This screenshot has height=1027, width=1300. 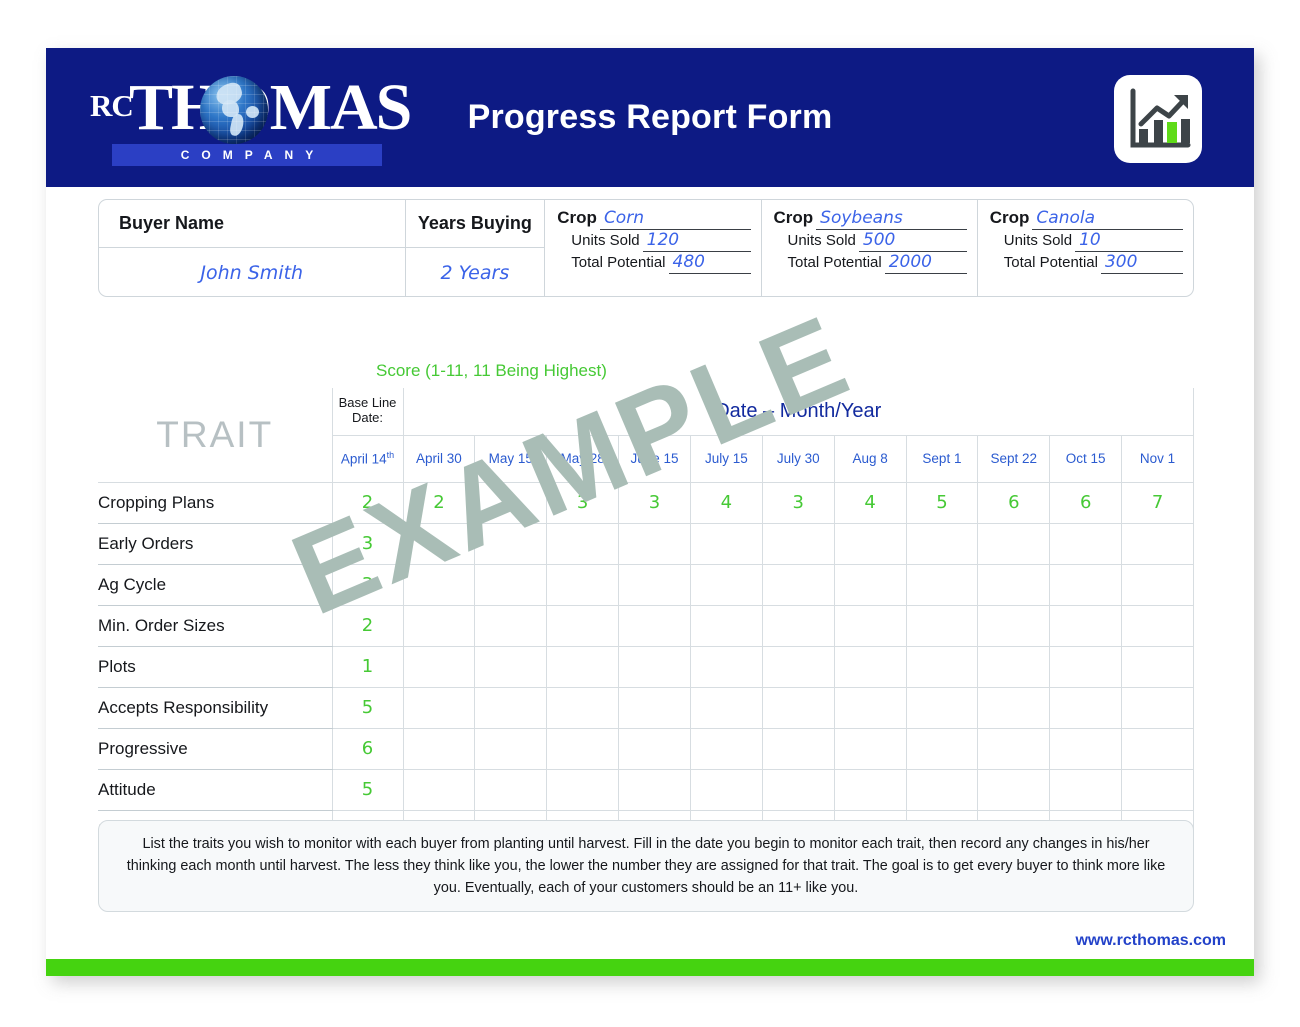 I want to click on website-link: www.rcthomas.com, so click(x=1150, y=941).